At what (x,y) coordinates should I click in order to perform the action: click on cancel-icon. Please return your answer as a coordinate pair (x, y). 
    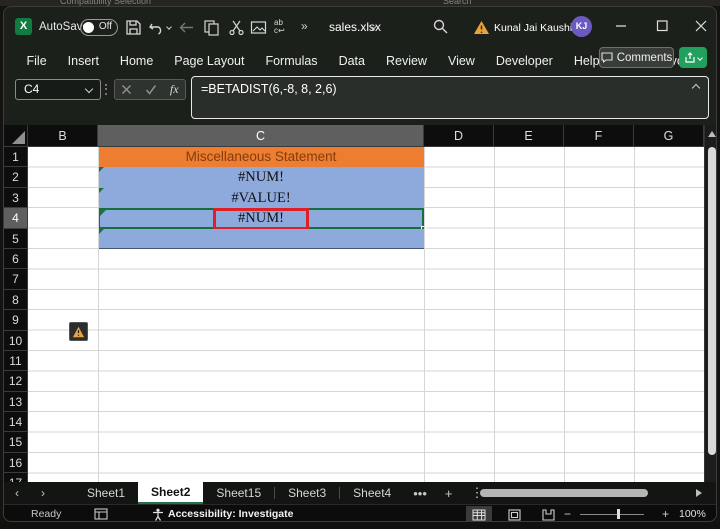
    Looking at the image, I should click on (126, 89).